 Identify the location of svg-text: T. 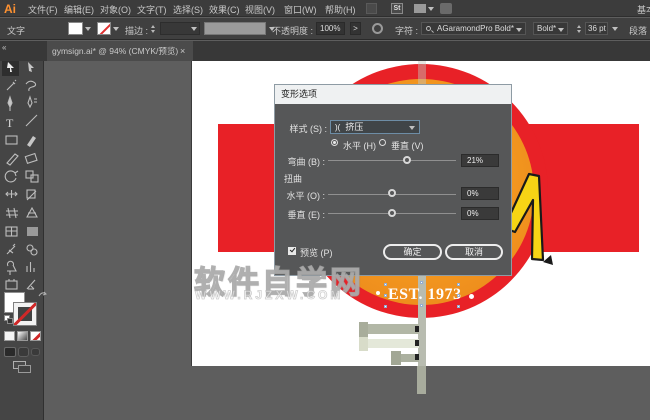
(10, 123).